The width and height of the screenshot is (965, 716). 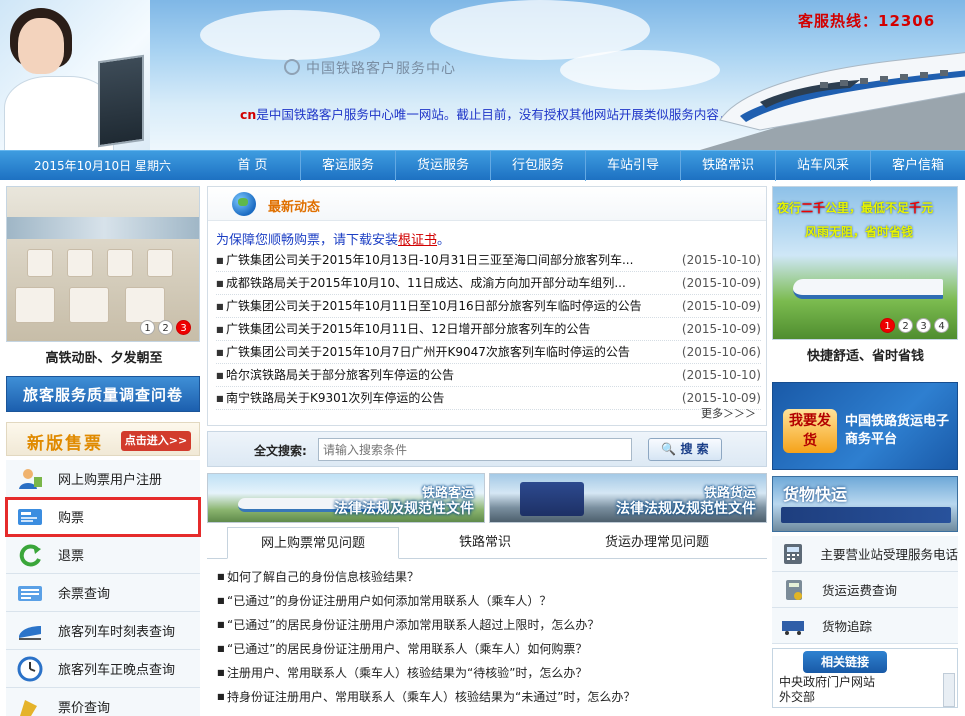 I want to click on slogan-highlight: 二千, so click(x=813, y=208).